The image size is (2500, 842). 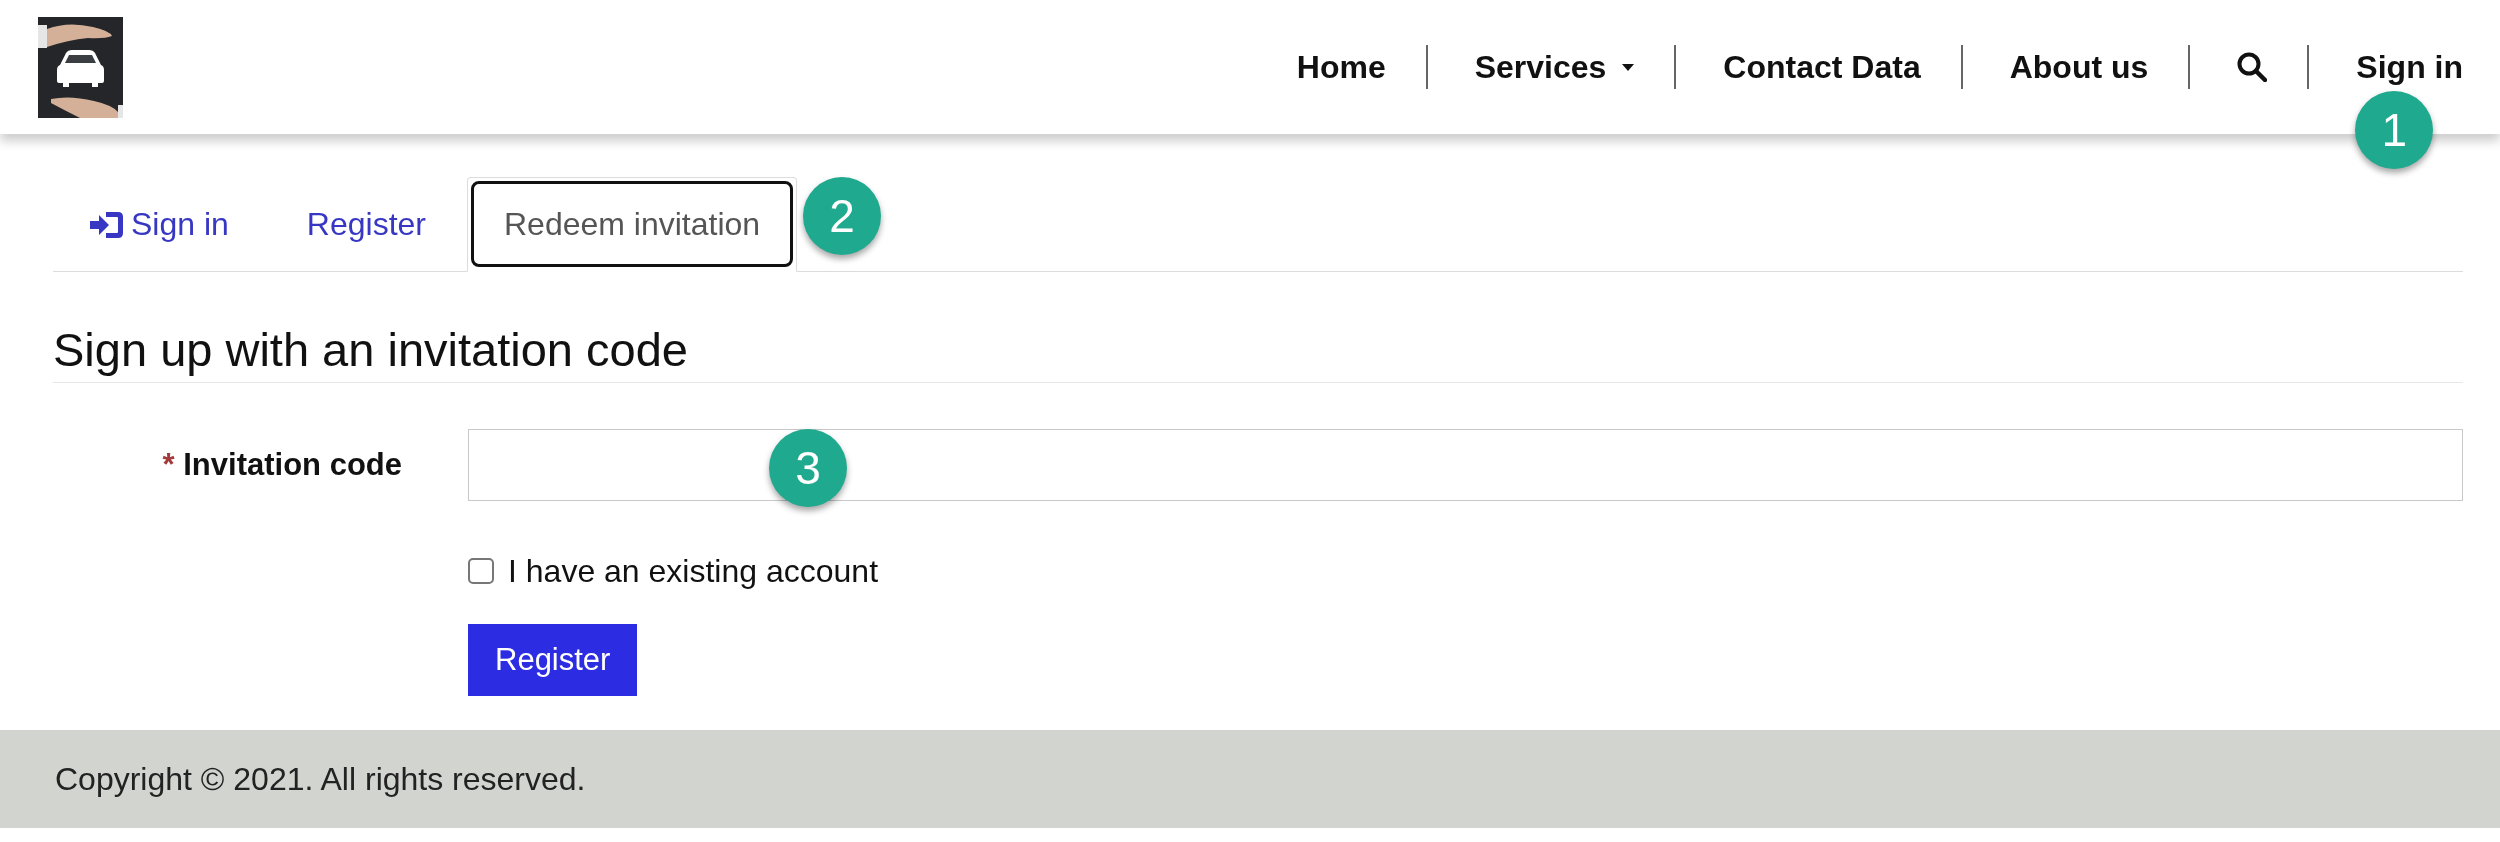 What do you see at coordinates (1341, 67) in the screenshot?
I see `nav-link: Home` at bounding box center [1341, 67].